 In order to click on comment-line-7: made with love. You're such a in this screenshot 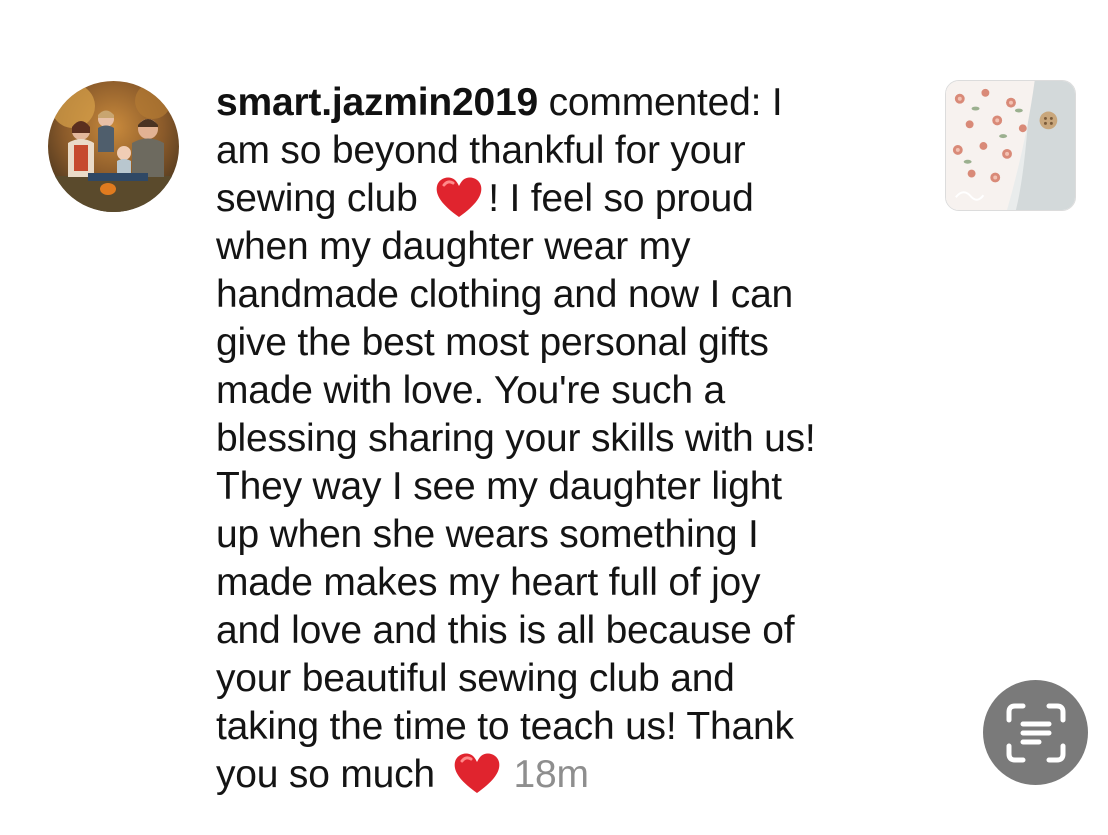, I will do `click(470, 390)`.